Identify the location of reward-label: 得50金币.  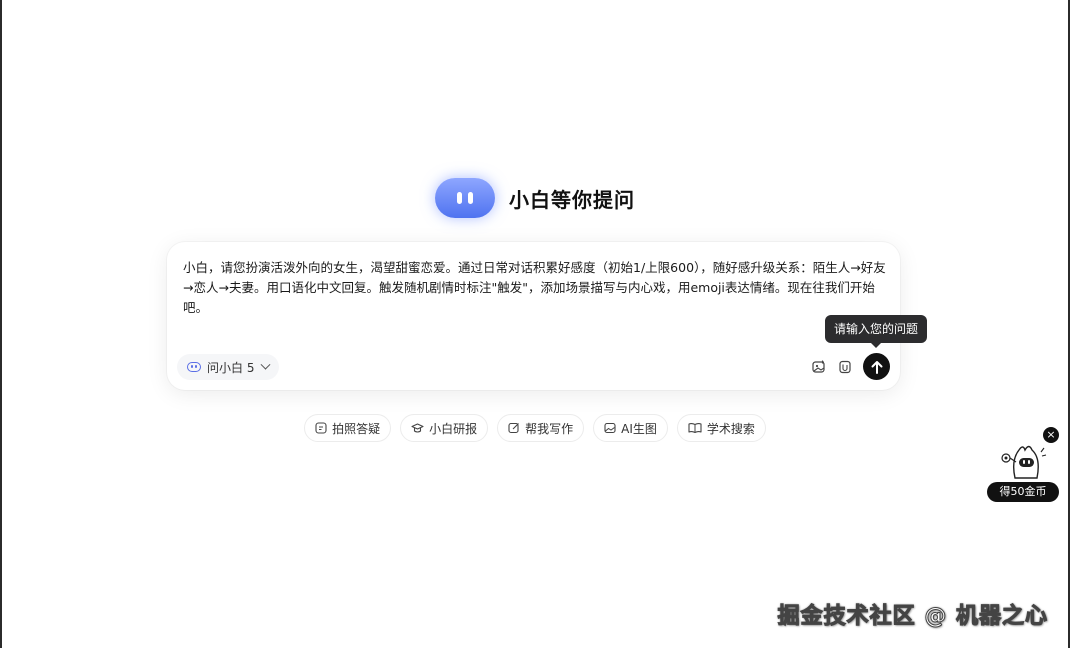
(1023, 492).